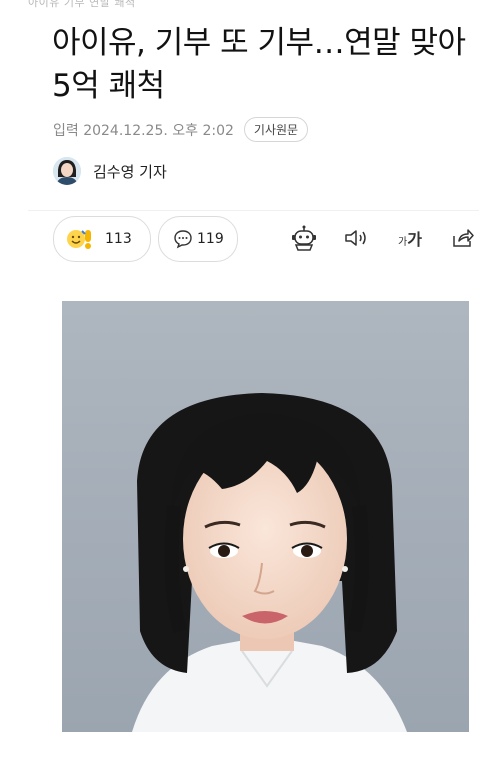  I want to click on article-meta: 입력 2024.12.25. 오후 2:02 기사원문, so click(181, 129).